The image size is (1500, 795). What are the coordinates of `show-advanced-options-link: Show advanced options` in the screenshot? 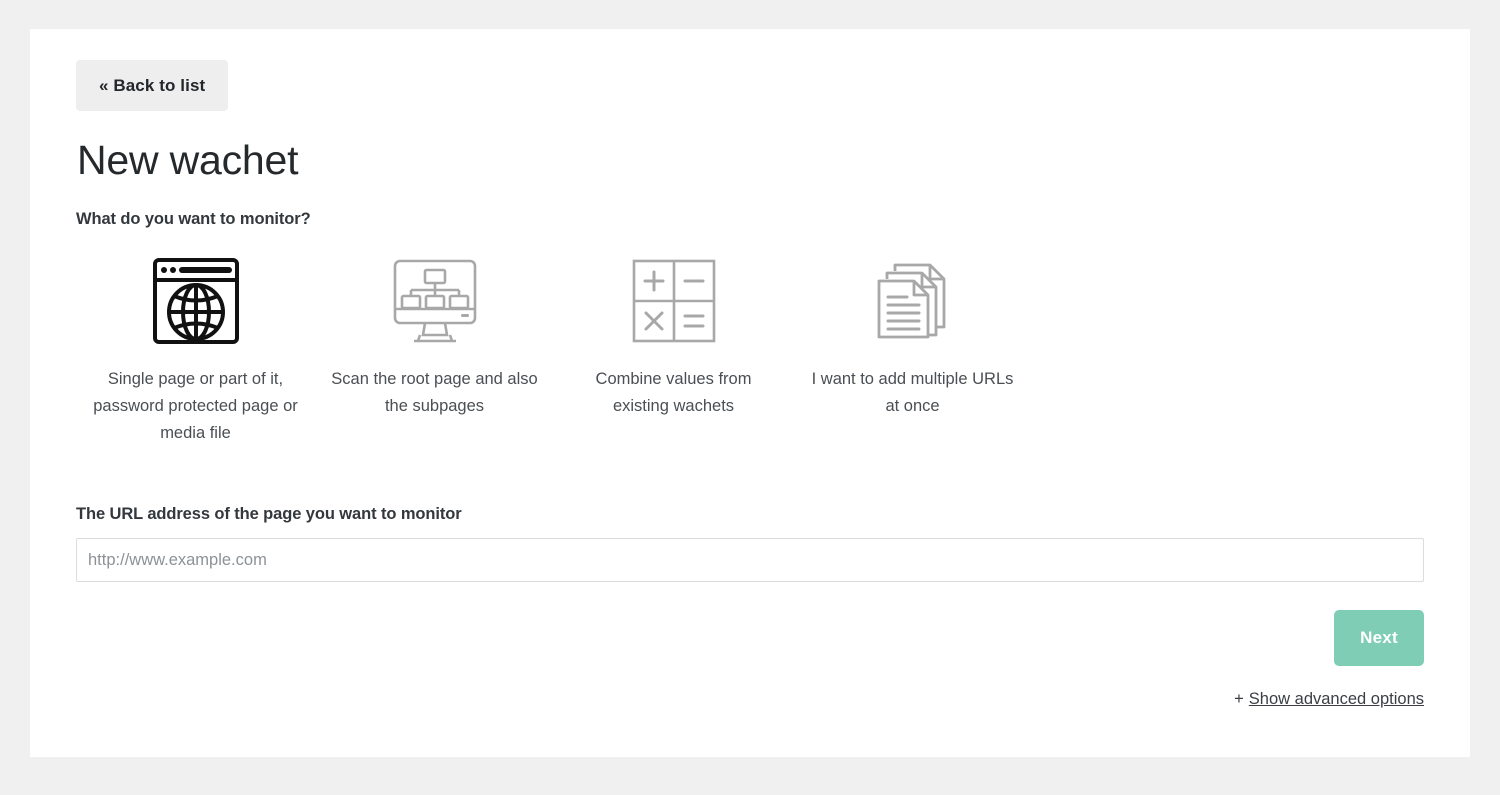 It's located at (1336, 699).